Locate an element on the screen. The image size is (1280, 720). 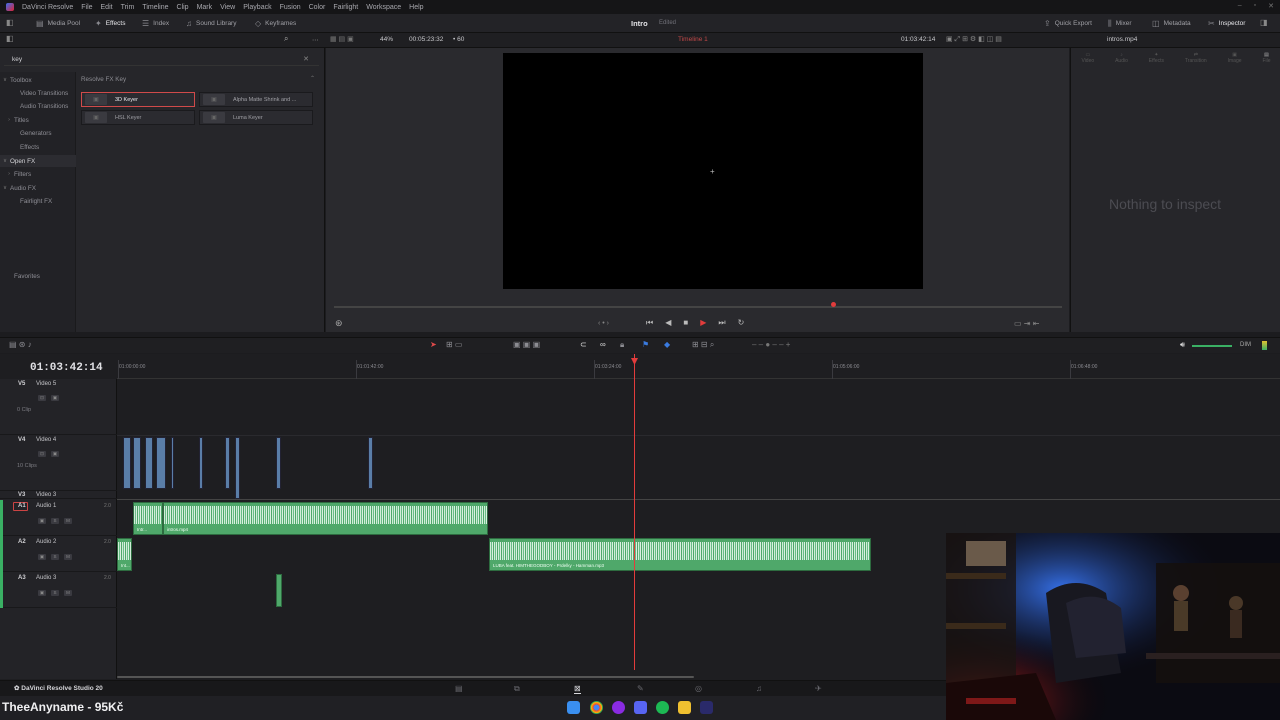
maximize-icon: ▫ is located at coordinates (1255, 6).